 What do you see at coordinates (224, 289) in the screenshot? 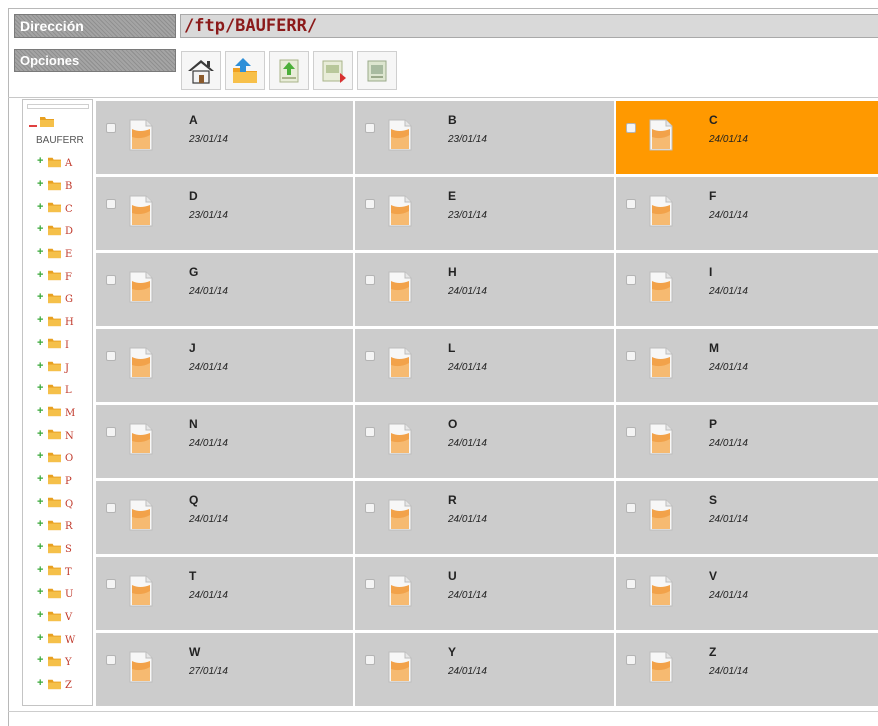
I see `file-item: G 24/01/14` at bounding box center [224, 289].